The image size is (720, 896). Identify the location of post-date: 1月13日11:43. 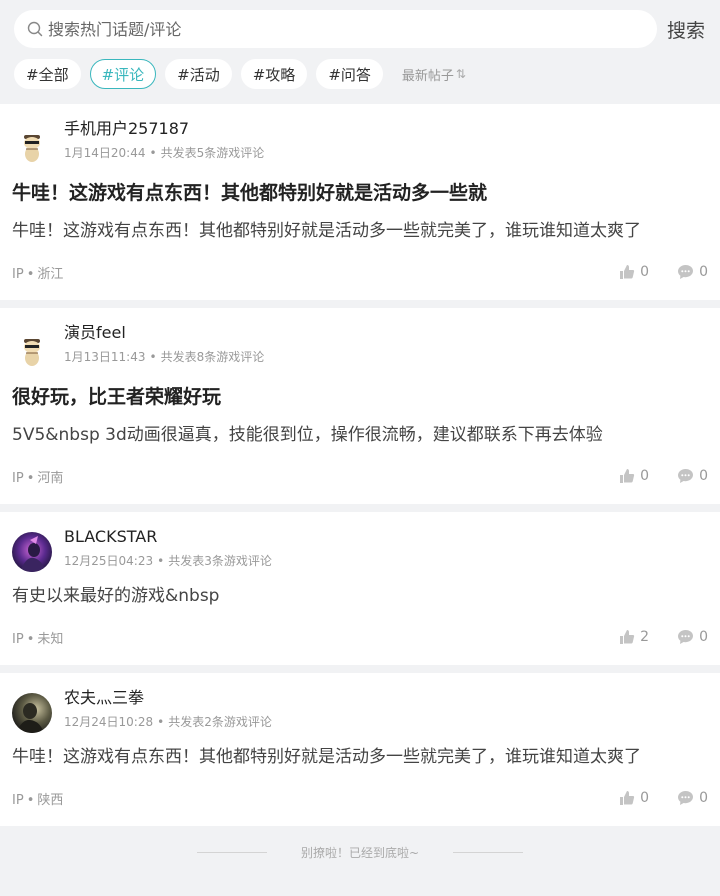
(105, 357).